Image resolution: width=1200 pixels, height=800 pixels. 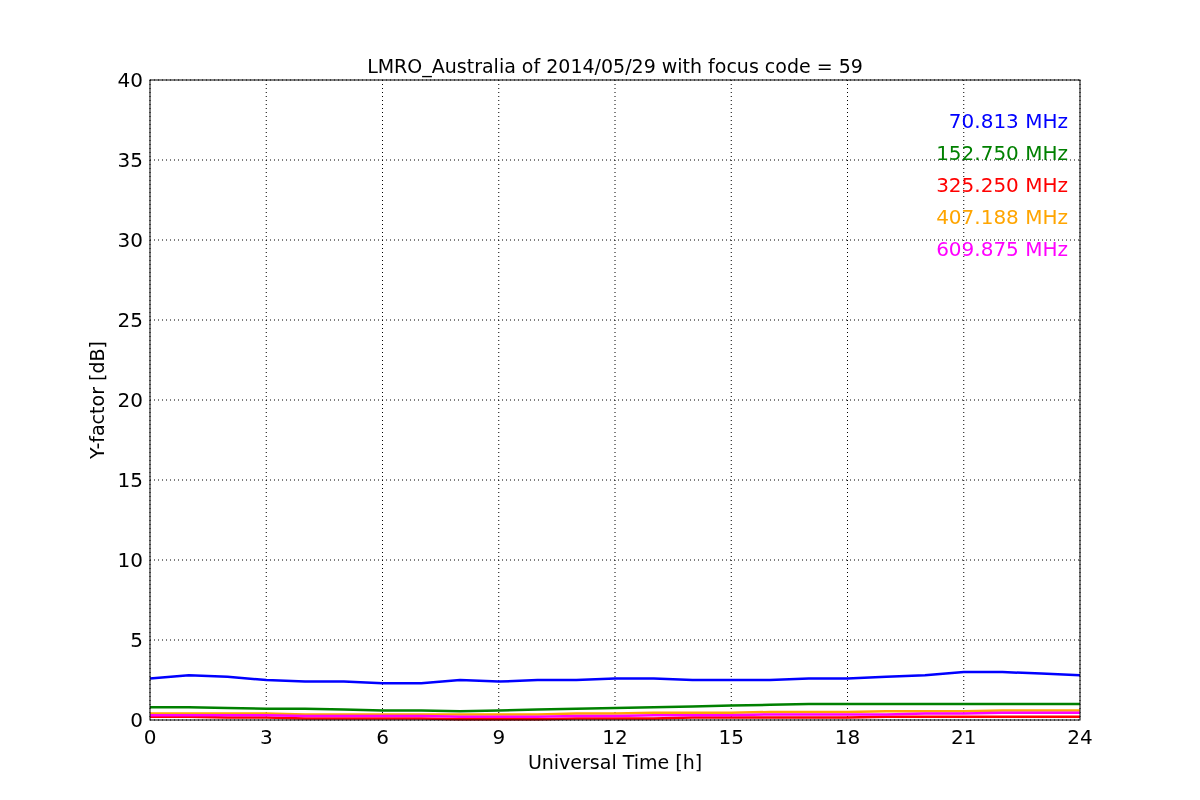 What do you see at coordinates (130, 400) in the screenshot?
I see `tick-label: 20` at bounding box center [130, 400].